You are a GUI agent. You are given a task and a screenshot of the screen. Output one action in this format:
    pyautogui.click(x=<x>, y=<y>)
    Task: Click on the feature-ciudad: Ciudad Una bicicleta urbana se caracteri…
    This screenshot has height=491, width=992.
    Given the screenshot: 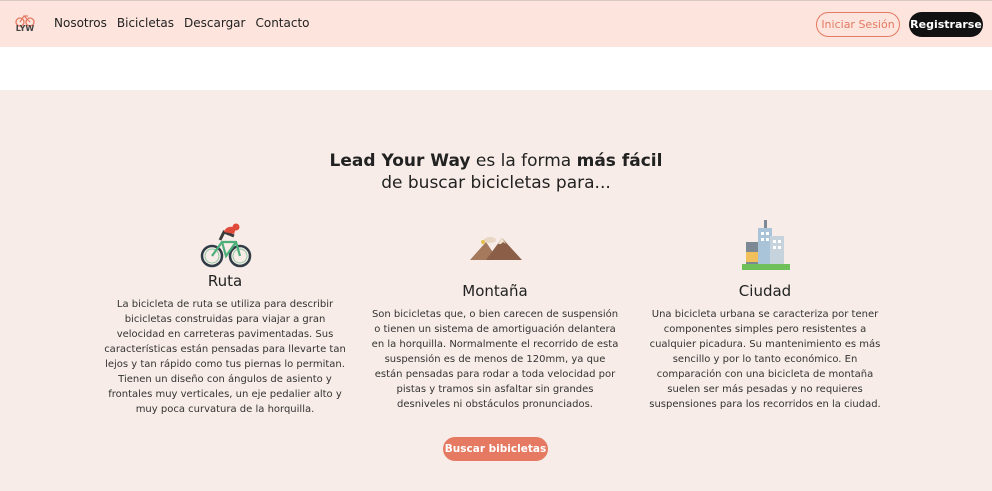 What is the action you would take?
    pyautogui.click(x=765, y=347)
    